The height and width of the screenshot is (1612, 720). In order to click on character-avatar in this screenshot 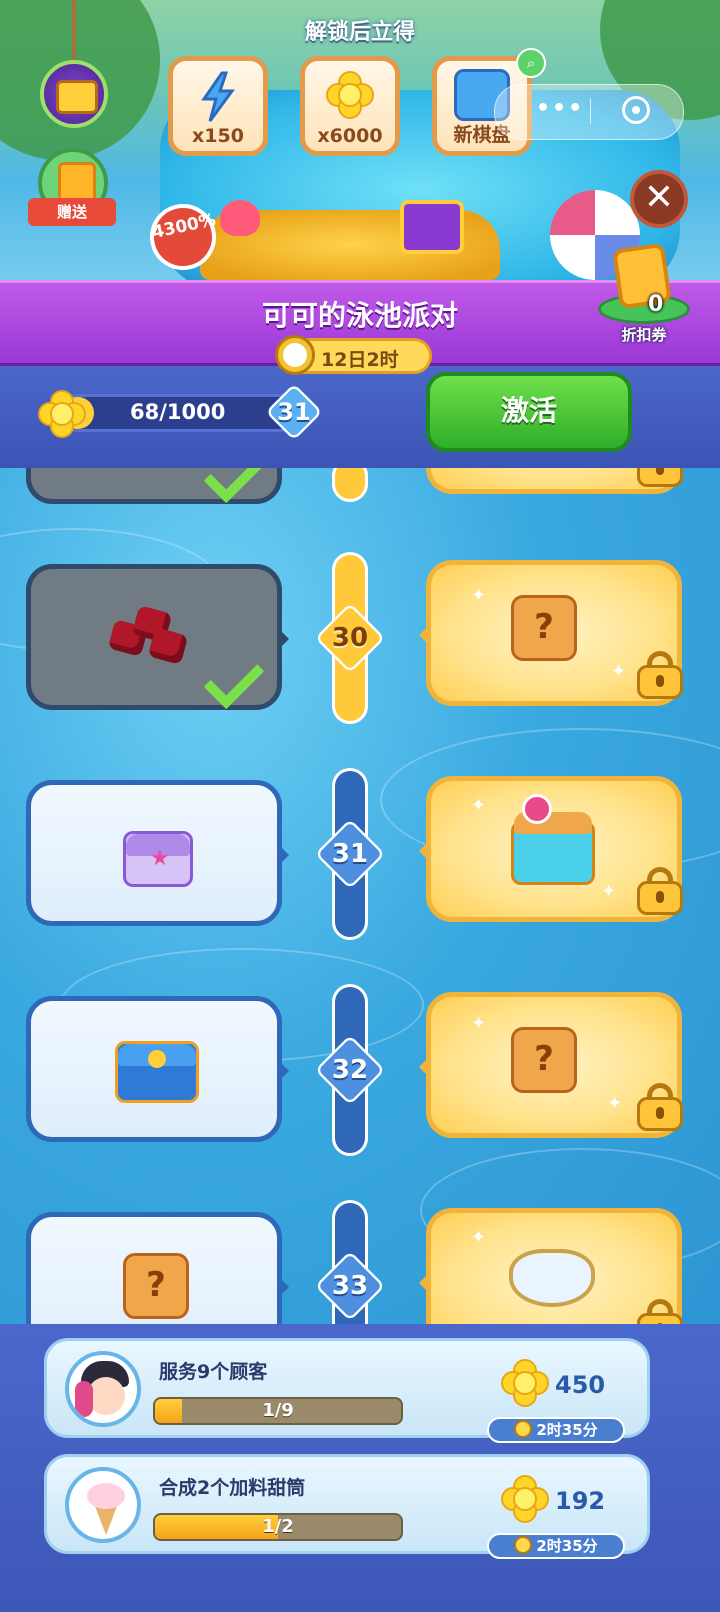, I will do `click(103, 1389)`.